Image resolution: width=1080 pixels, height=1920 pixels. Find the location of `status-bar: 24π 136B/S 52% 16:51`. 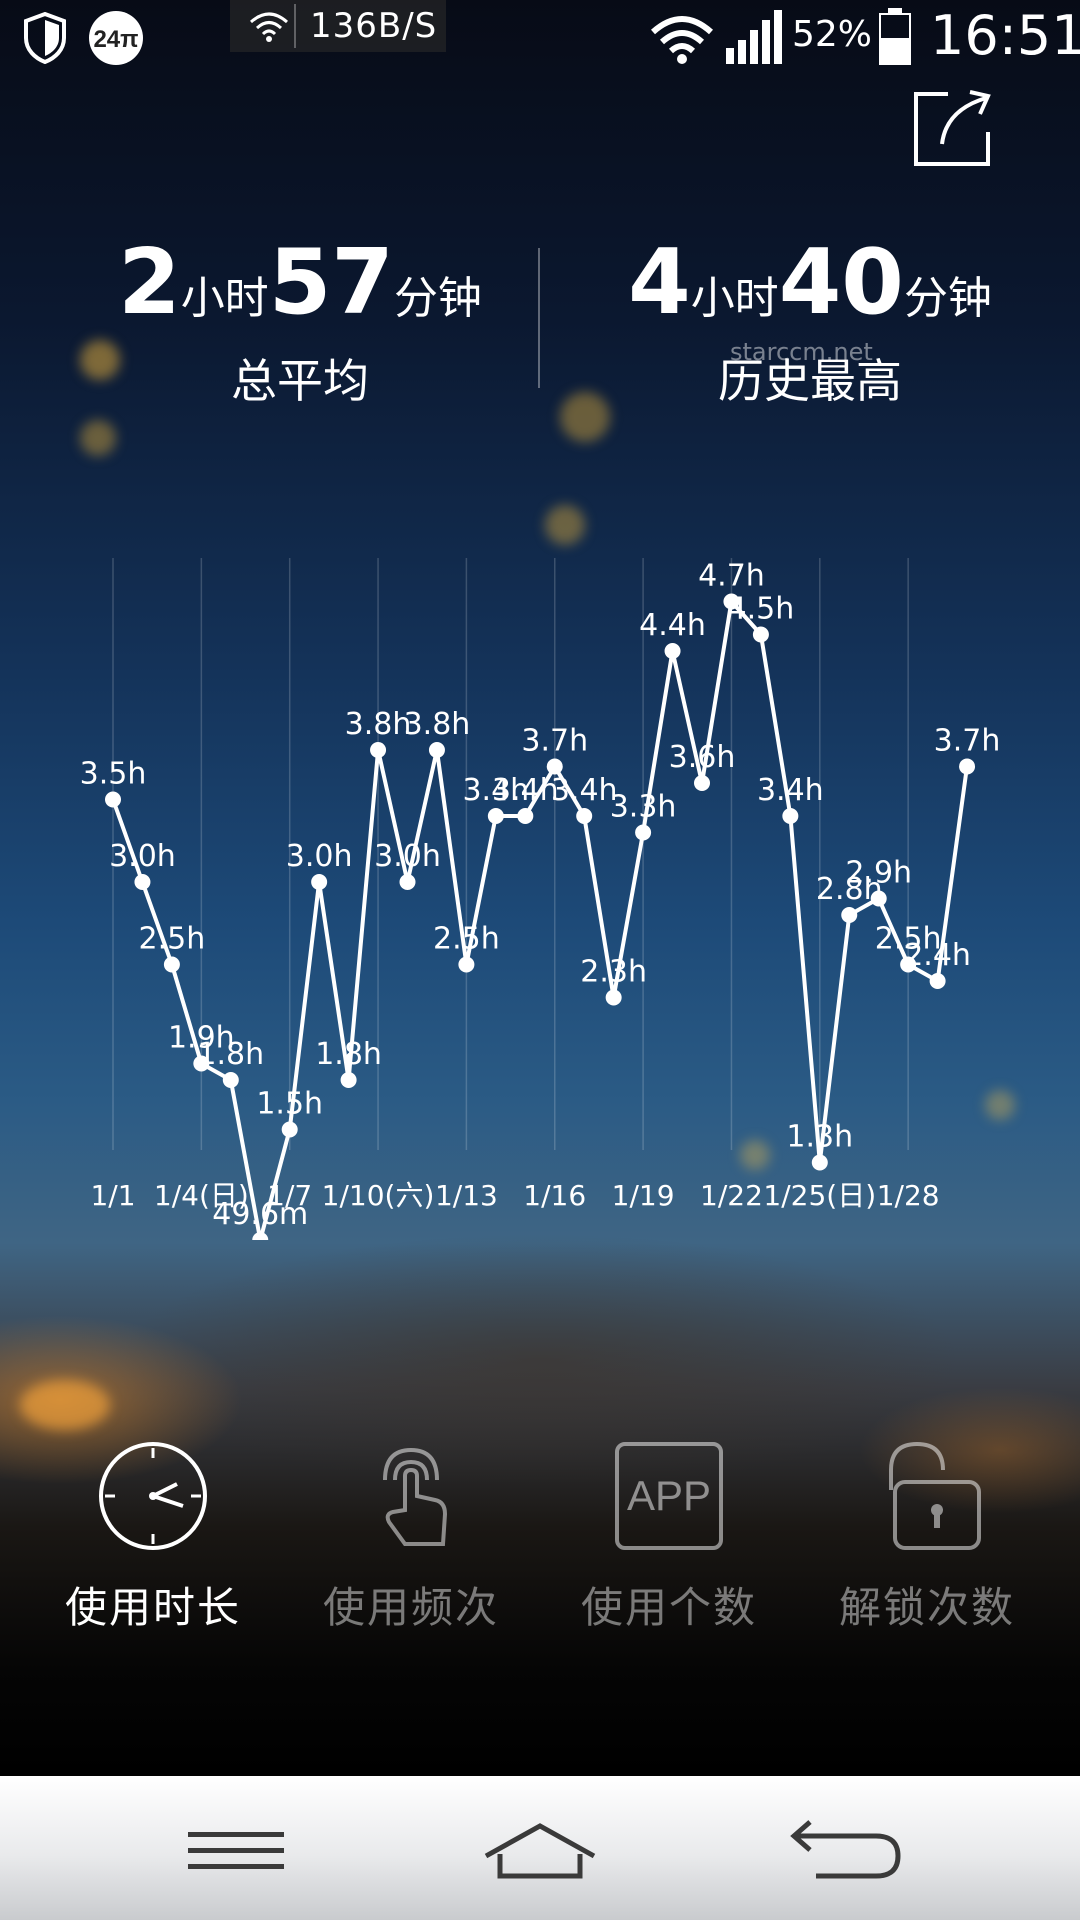

status-bar: 24π 136B/S 52% 16:51 is located at coordinates (540, 38).